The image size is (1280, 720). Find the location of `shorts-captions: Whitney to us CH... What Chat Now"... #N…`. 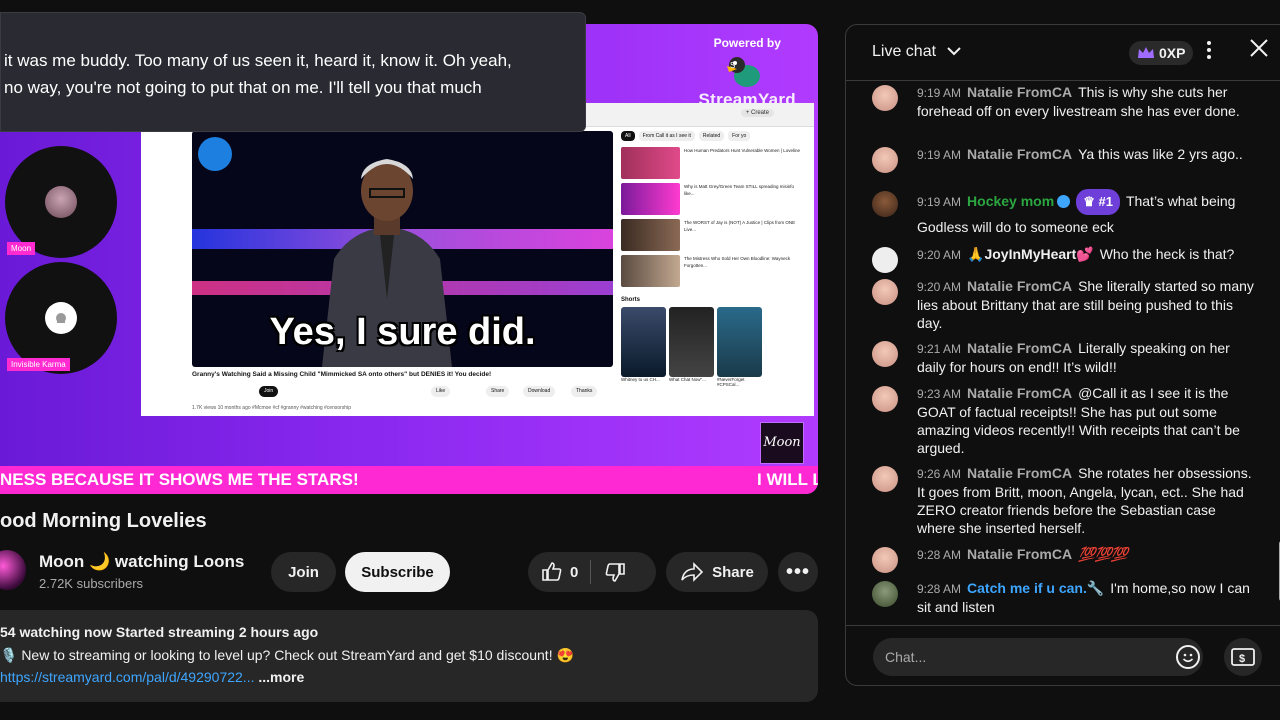

shorts-captions: Whitney to us CH... What Chat Now"... #N… is located at coordinates (716, 382).